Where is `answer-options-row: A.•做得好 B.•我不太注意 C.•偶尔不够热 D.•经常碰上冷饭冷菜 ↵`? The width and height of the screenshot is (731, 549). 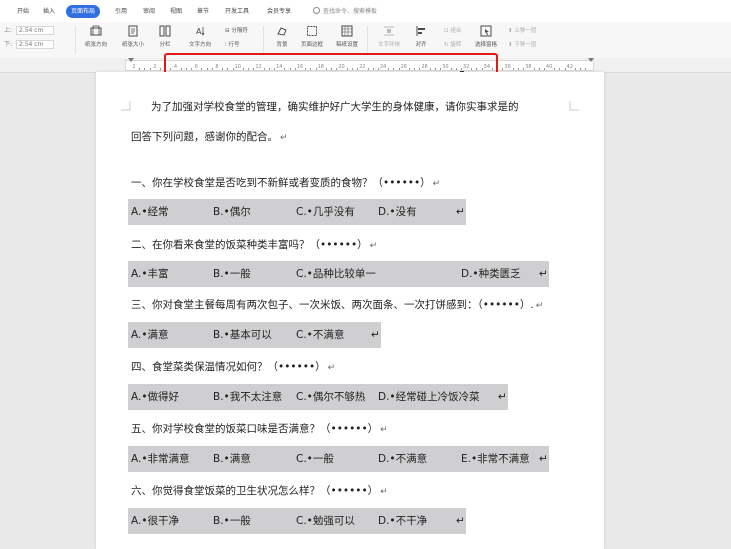 answer-options-row: A.•做得好 B.•我不太注意 C.•偶尔不够热 D.•经常碰上冷饭冷菜 ↵ is located at coordinates (318, 397).